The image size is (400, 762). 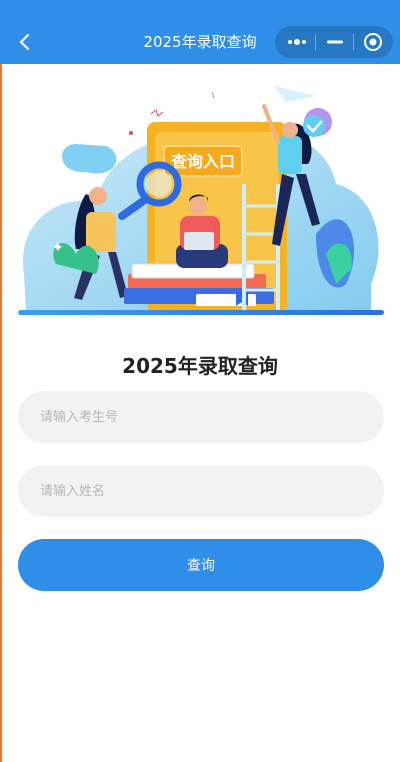 I want to click on navbar: 2025年录取查询, so click(x=200, y=32).